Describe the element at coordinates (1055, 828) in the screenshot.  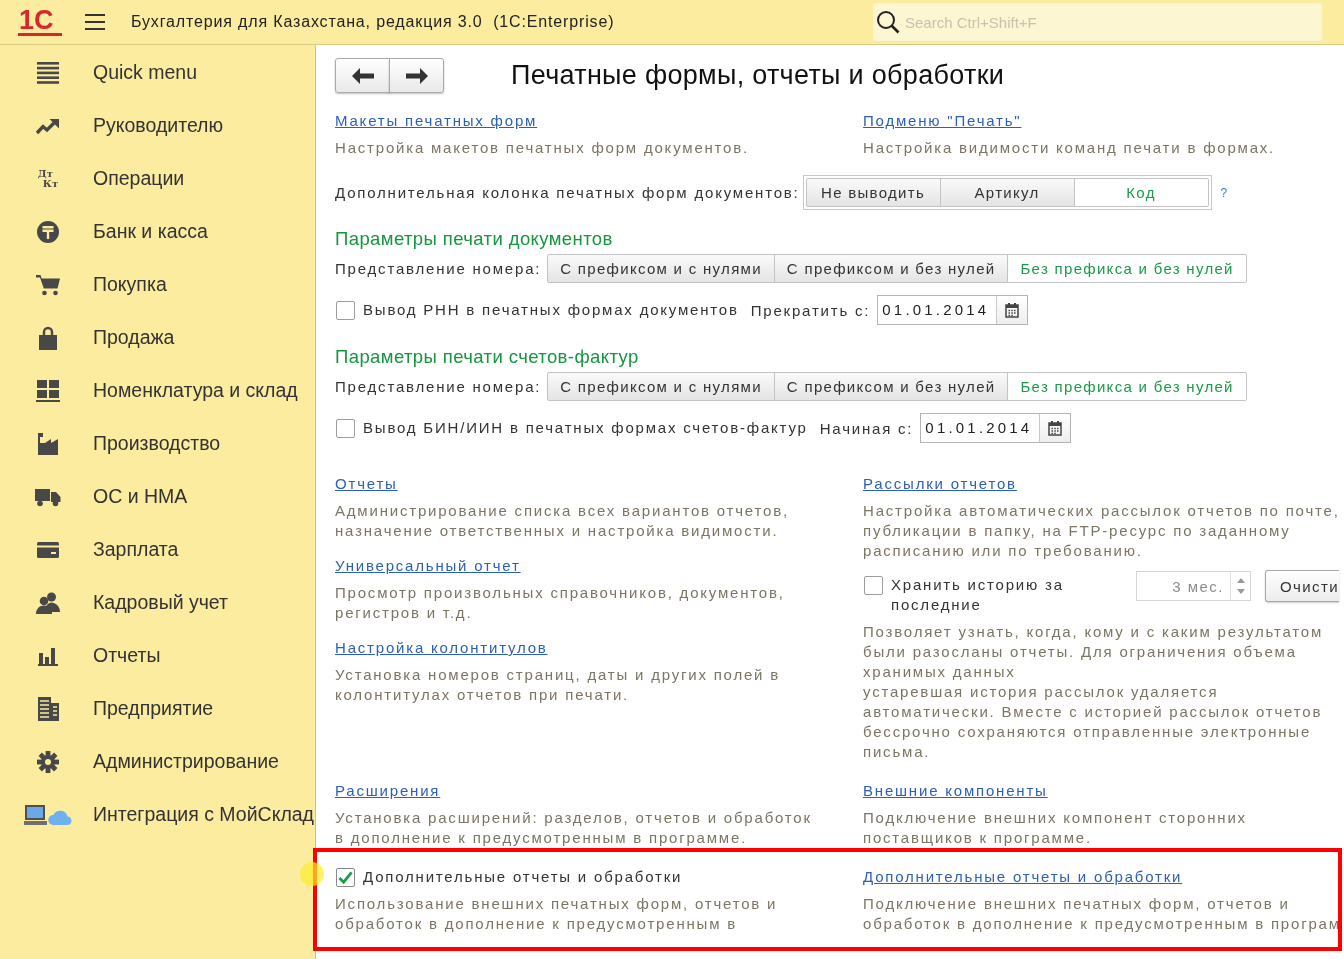
I see `description: Подключение внешних компонент сторонних поставщиков к программе.` at that location.